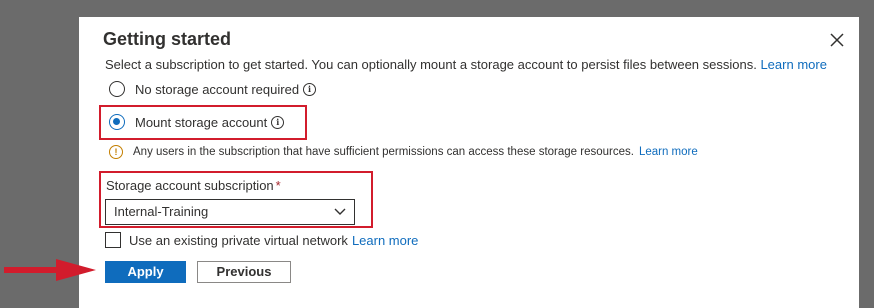 This screenshot has height=308, width=874. Describe the element at coordinates (238, 240) in the screenshot. I see `vnet-label: Use an existing private virtual network` at that location.